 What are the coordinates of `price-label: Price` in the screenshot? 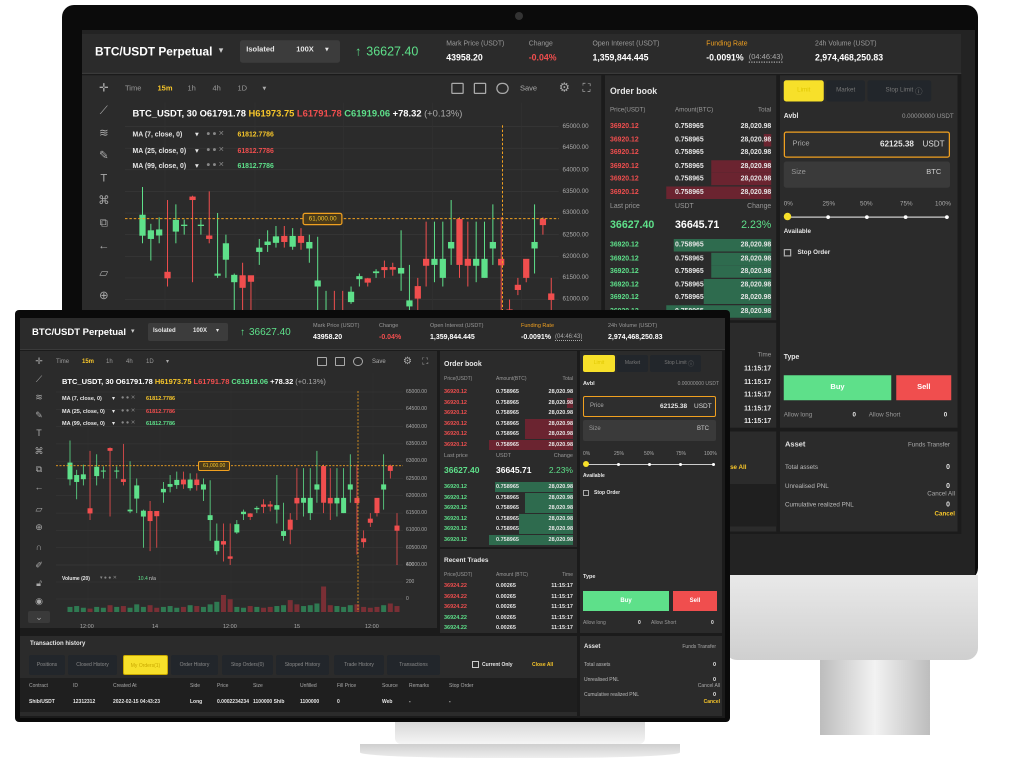 It's located at (597, 406).